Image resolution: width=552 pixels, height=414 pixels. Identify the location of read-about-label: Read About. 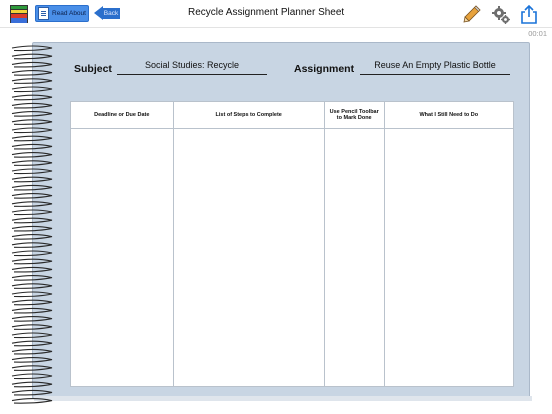
(69, 13).